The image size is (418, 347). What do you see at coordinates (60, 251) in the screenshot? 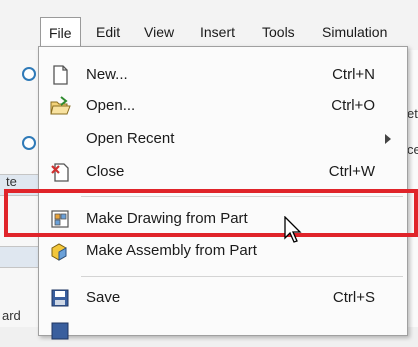
I see `make-assembly-icon` at bounding box center [60, 251].